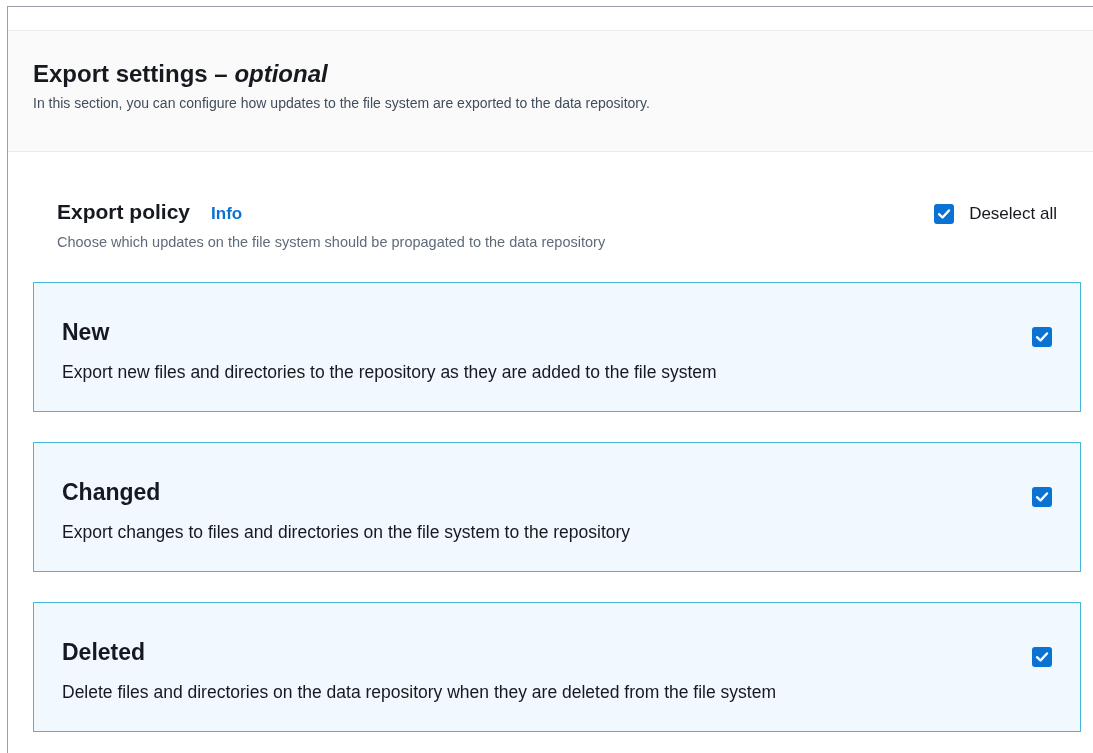 The image size is (1093, 753). What do you see at coordinates (86, 332) in the screenshot?
I see `option-title: New` at bounding box center [86, 332].